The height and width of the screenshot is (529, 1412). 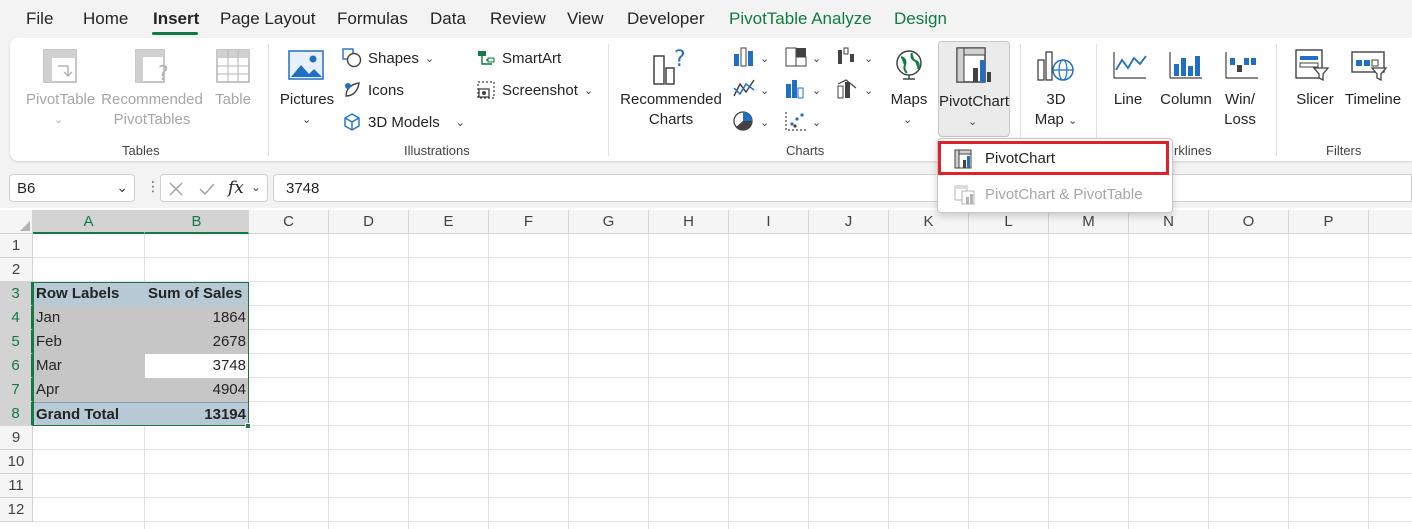 I want to click on pivot-grand-total-label: Grand Total, so click(x=89, y=414).